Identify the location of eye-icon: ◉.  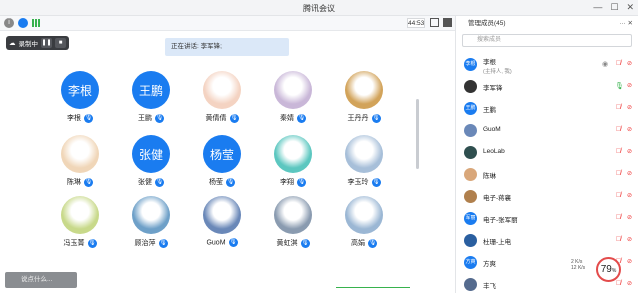
(605, 64).